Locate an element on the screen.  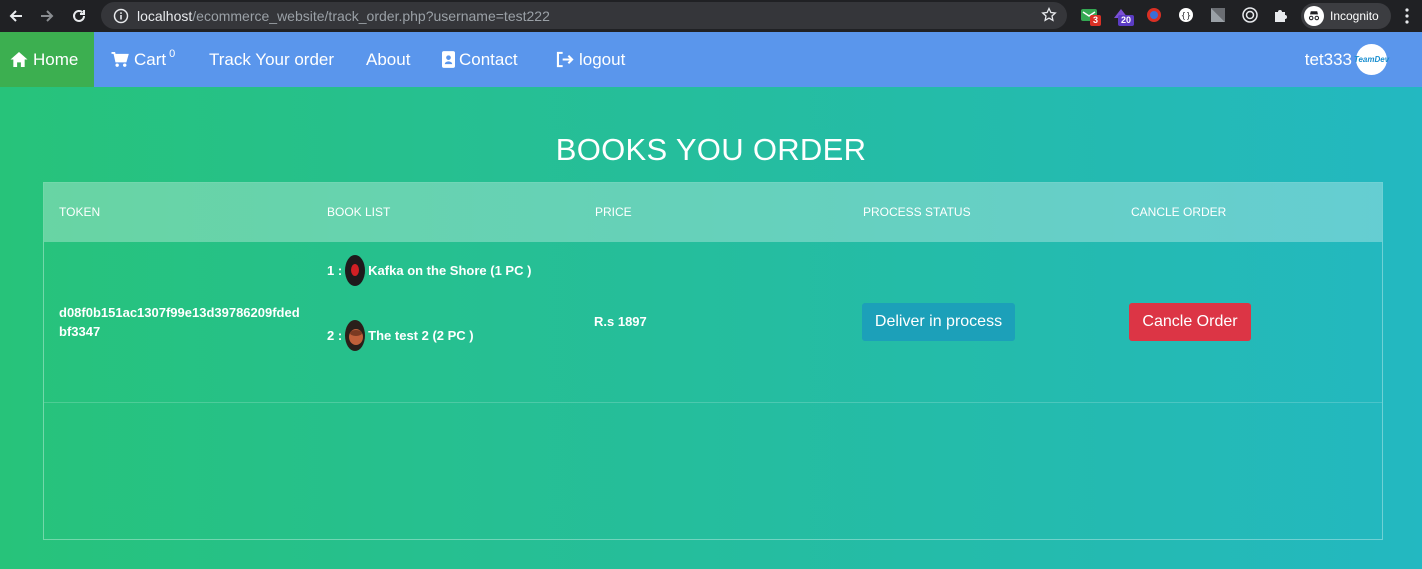
nav-track-order: Track Your order is located at coordinates (271, 59).